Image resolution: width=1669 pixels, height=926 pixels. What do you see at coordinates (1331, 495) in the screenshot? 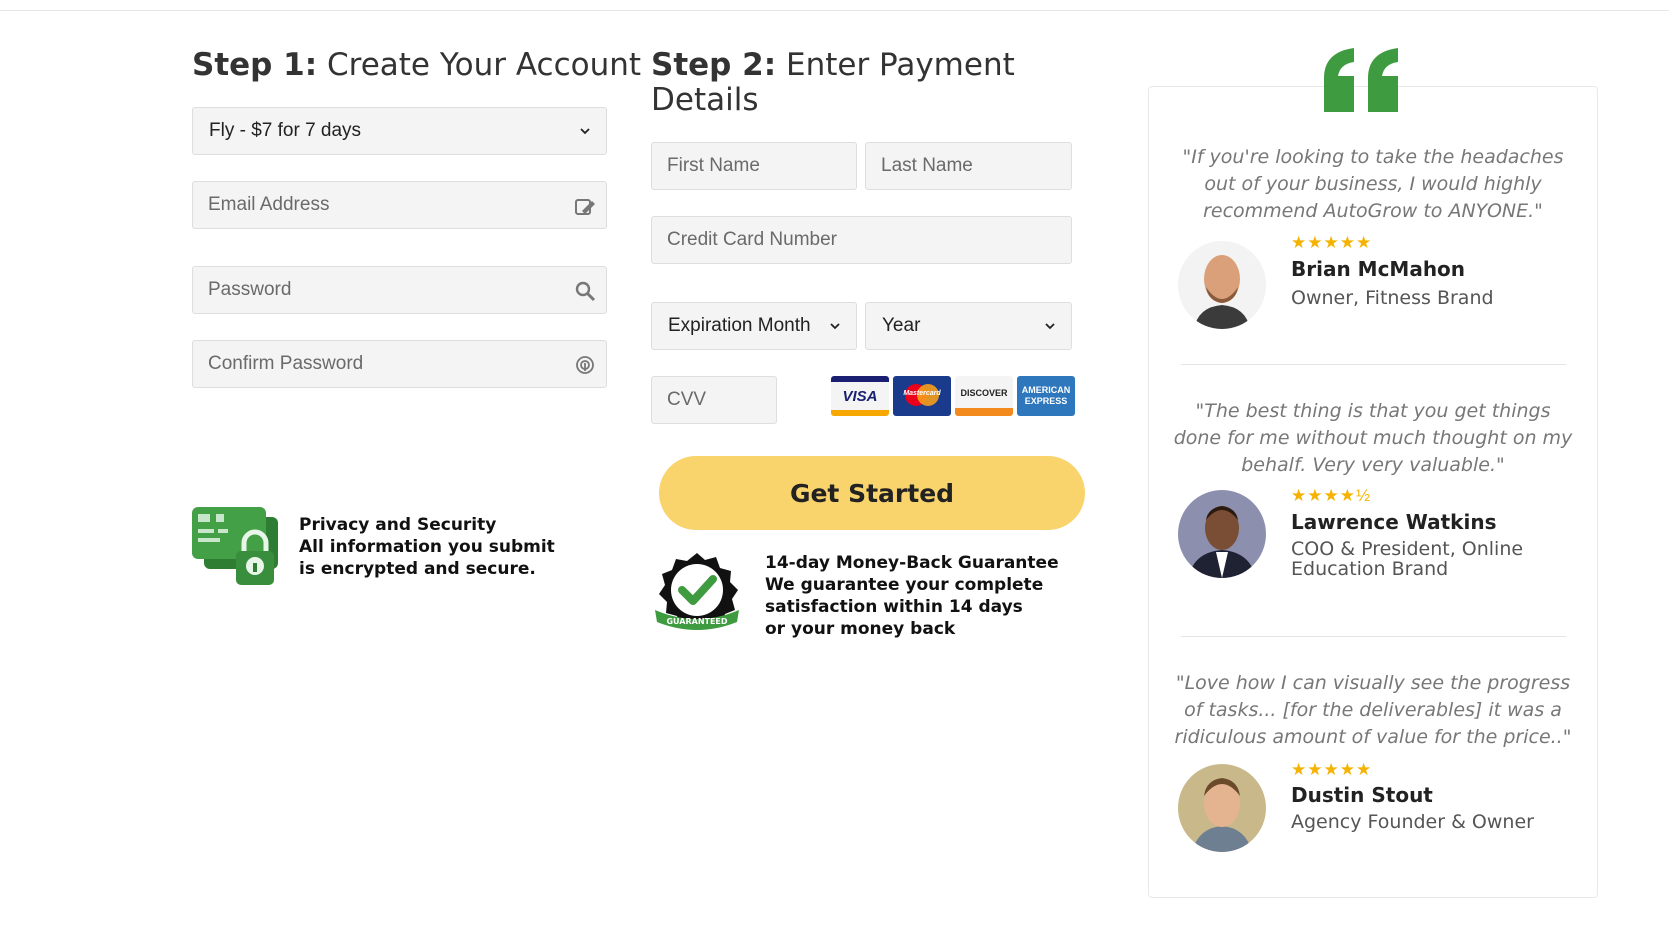
I see `star-rating: ★★★★½` at bounding box center [1331, 495].